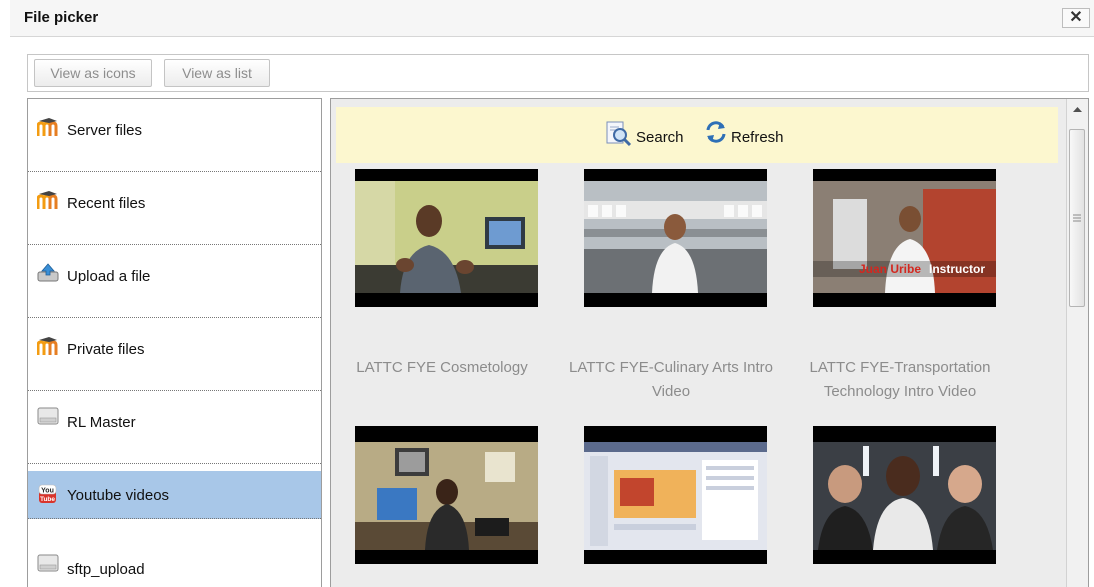 This screenshot has height=587, width=1094. I want to click on sidebar-item-rl-master: RL Master, so click(174, 427).